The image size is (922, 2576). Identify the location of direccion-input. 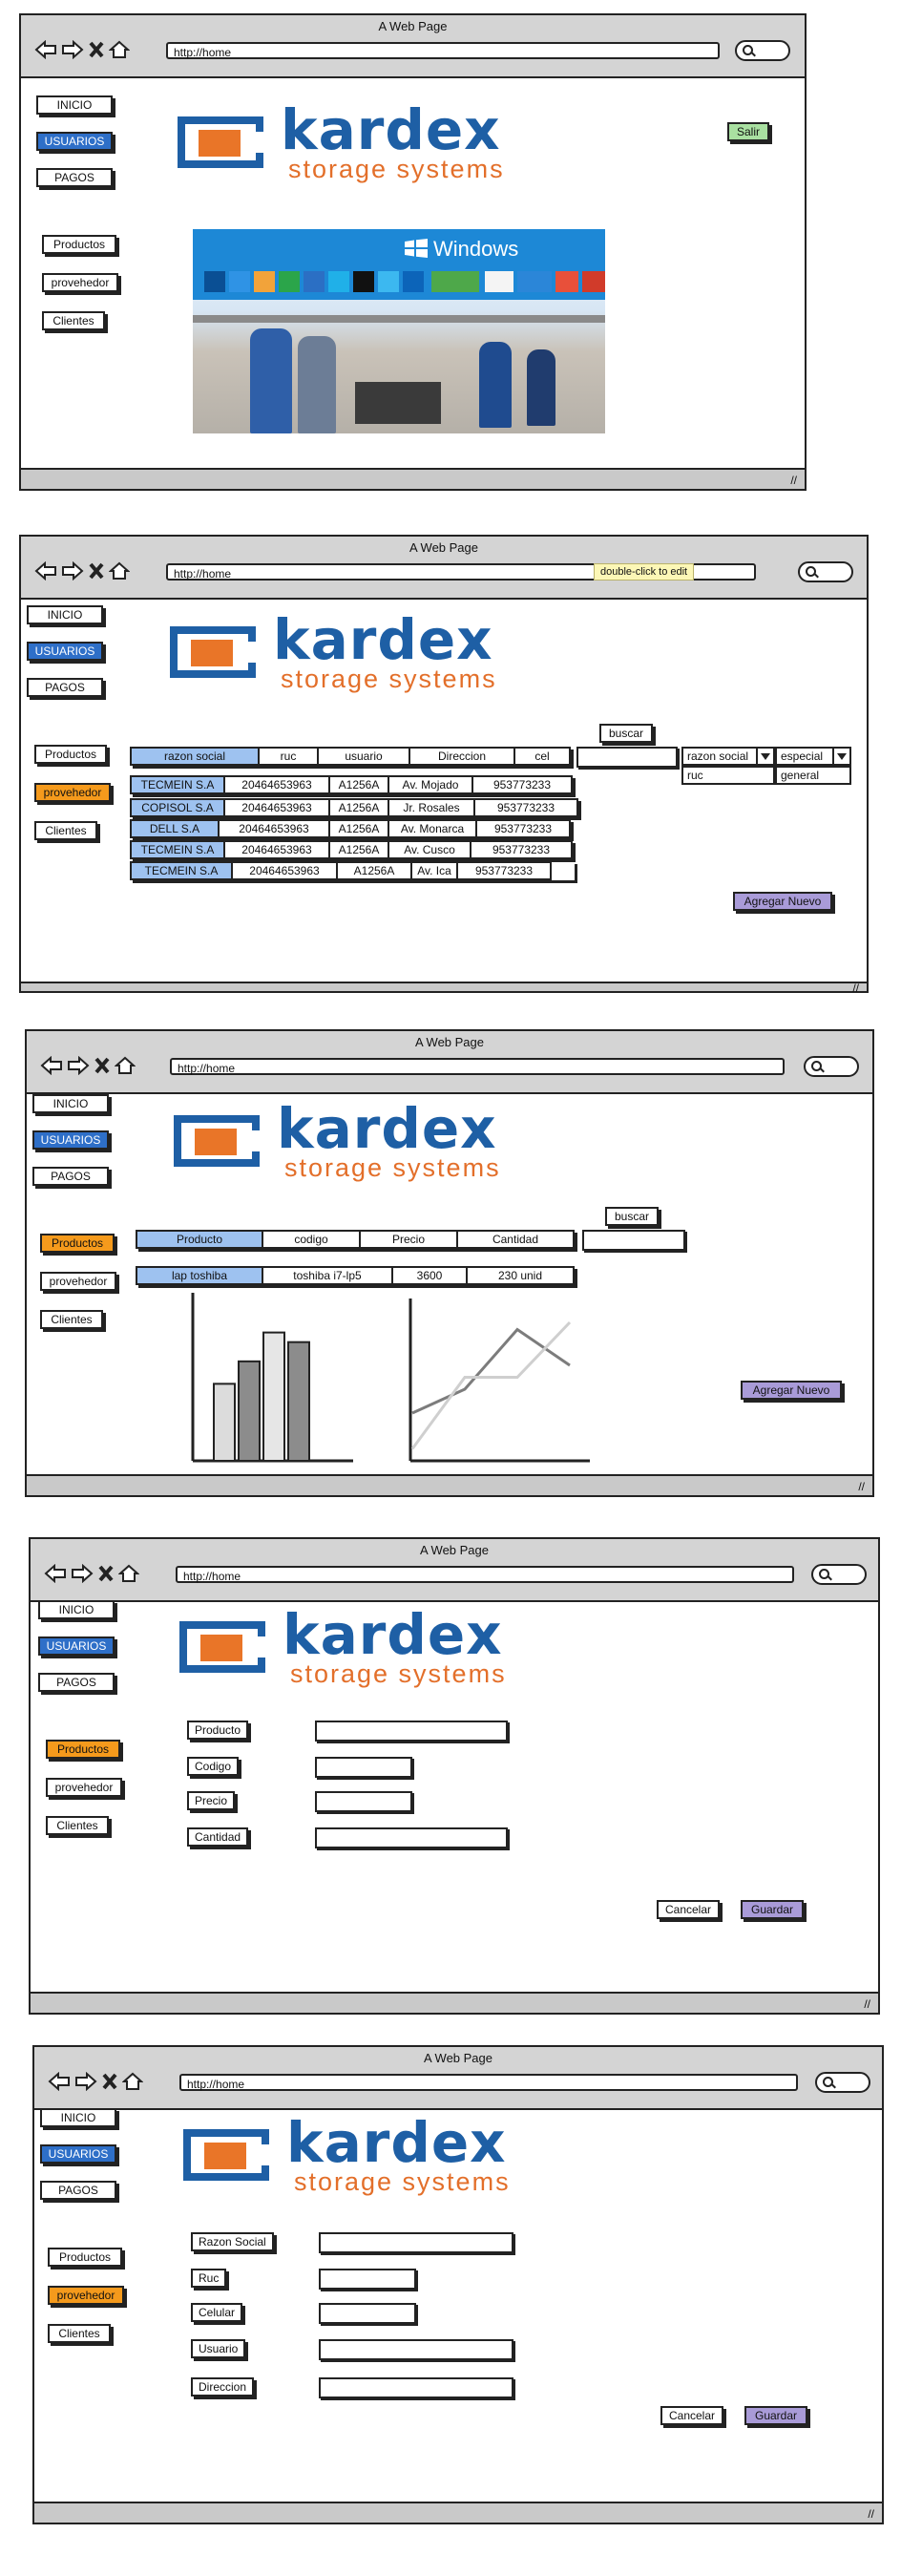
(416, 2387).